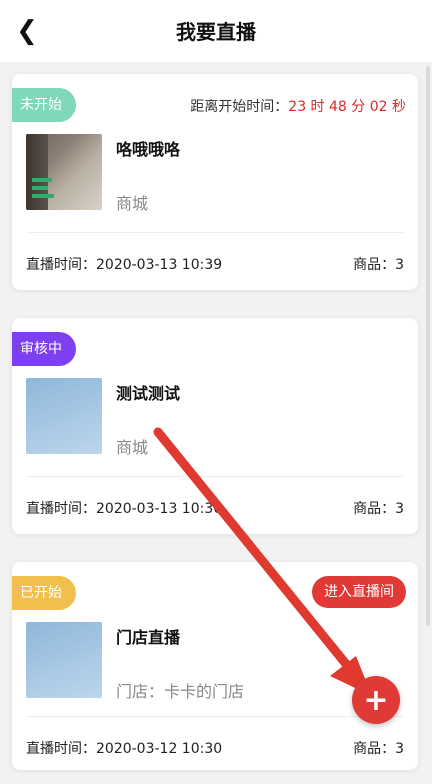  What do you see at coordinates (159, 509) in the screenshot?
I see `live-time-value: 2020-03-13 10:36` at bounding box center [159, 509].